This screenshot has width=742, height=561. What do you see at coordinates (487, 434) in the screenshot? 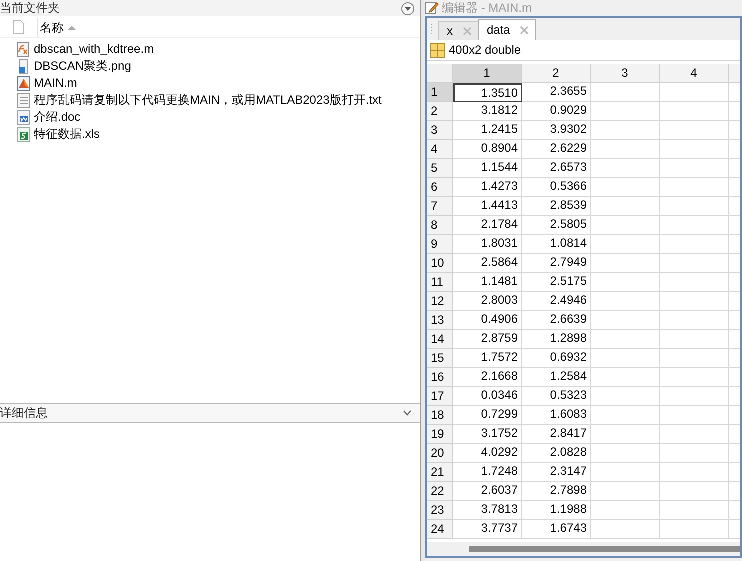
I see `table-cell: 3.1752` at bounding box center [487, 434].